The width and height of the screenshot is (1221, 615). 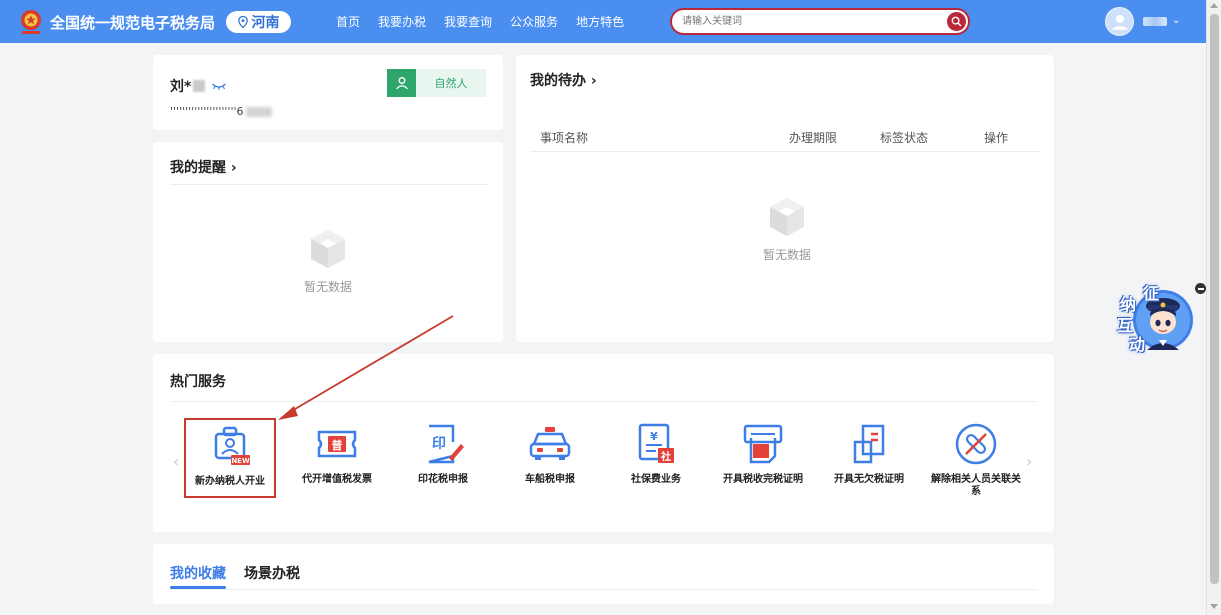 What do you see at coordinates (763, 444) in the screenshot?
I see `tax-payment-certificate-icon` at bounding box center [763, 444].